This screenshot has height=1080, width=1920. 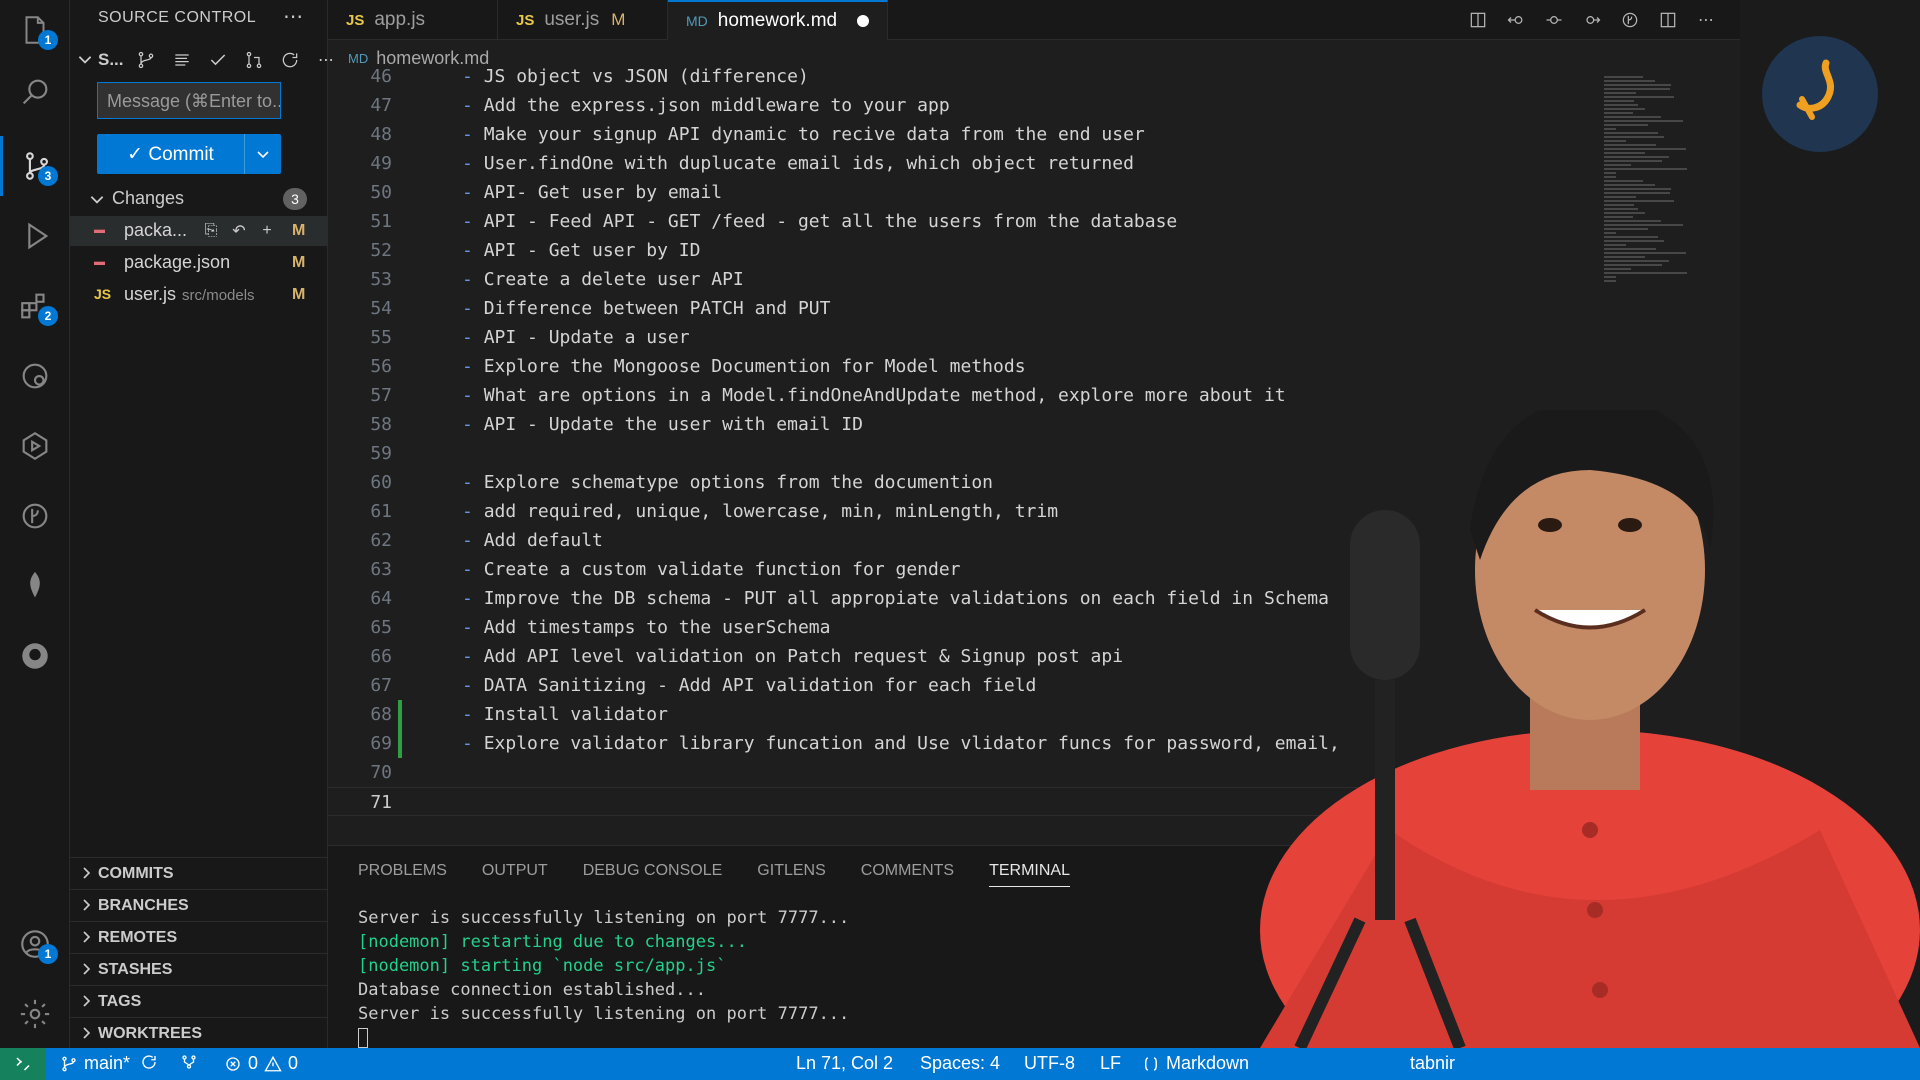 I want to click on view-as-list-icon, so click(x=182, y=60).